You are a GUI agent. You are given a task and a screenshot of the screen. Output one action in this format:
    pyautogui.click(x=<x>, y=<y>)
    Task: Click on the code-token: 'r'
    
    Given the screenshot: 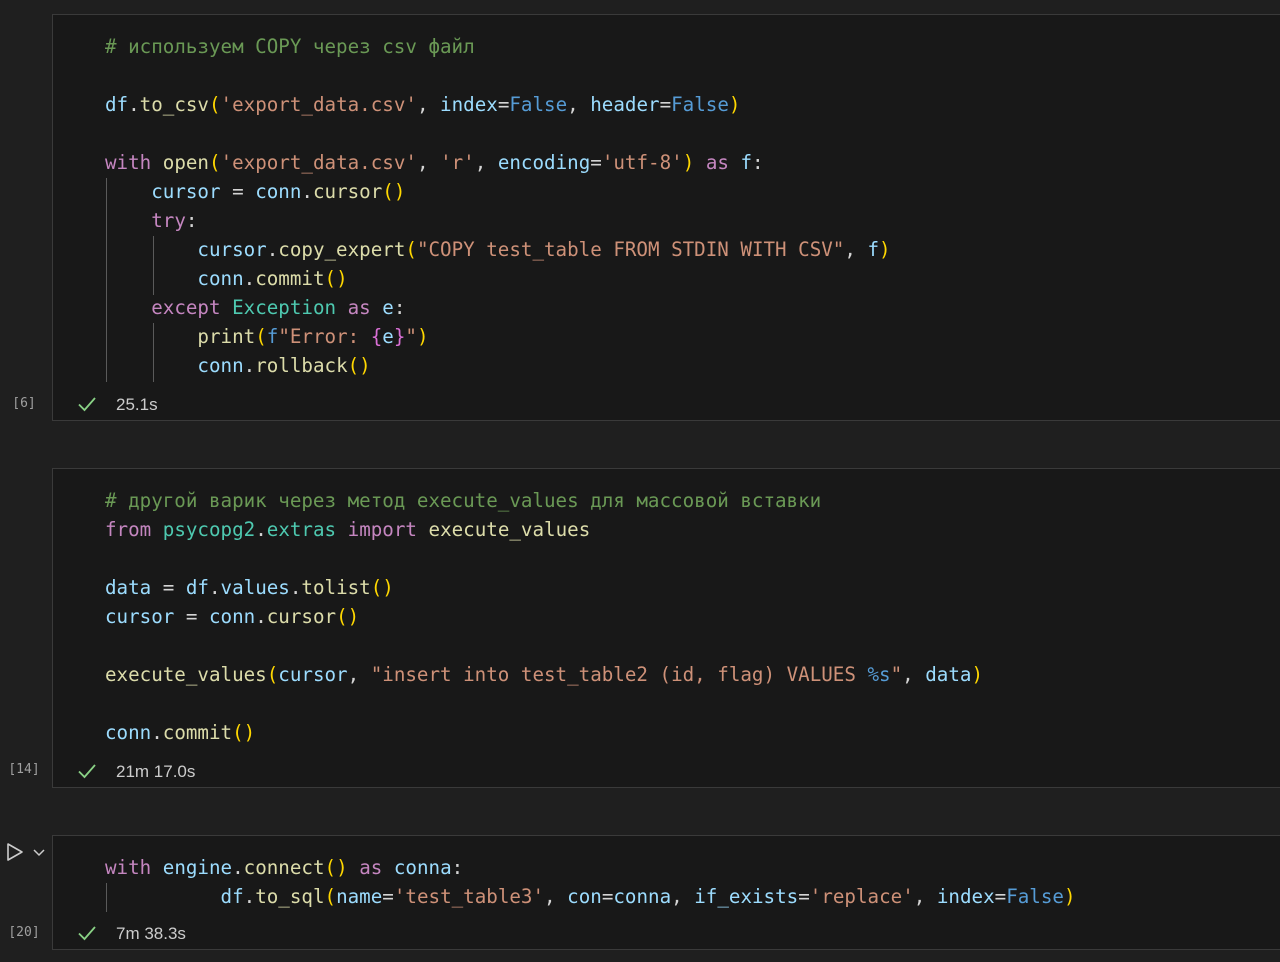 What is the action you would take?
    pyautogui.click(x=457, y=162)
    